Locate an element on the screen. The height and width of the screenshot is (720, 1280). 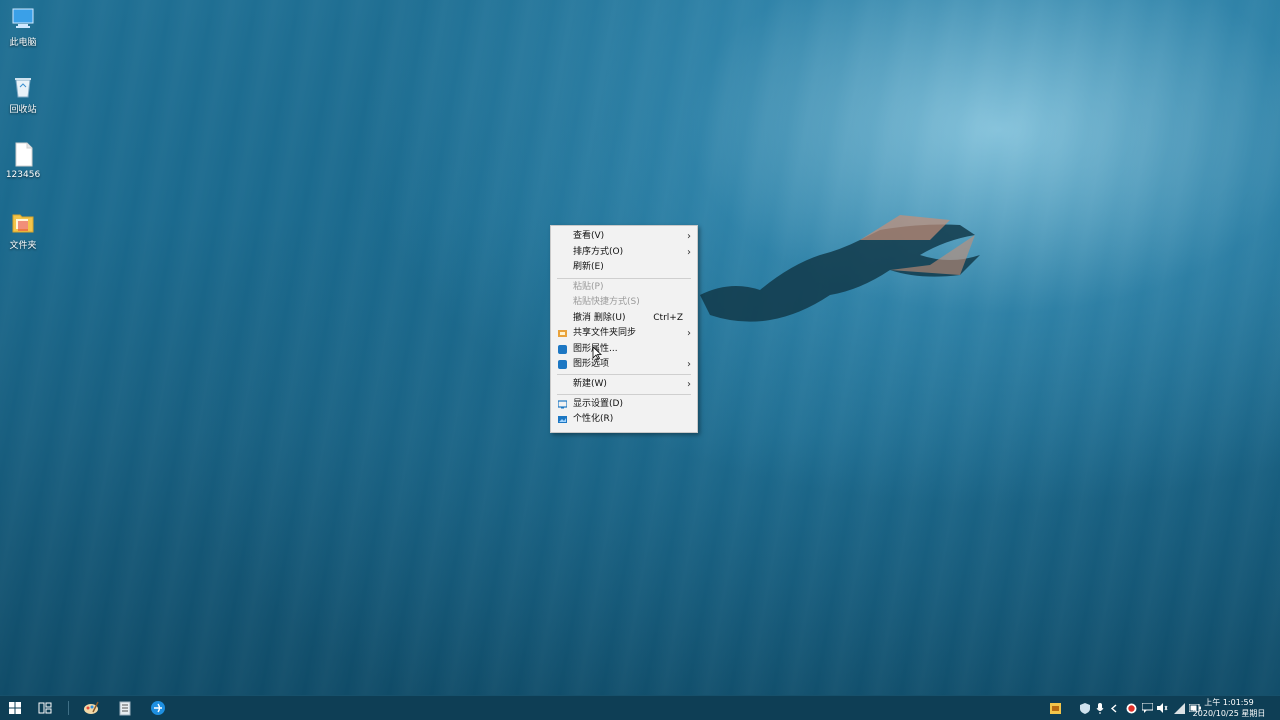
menu-item-label: 撤消 删除(U) is located at coordinates (599, 318).